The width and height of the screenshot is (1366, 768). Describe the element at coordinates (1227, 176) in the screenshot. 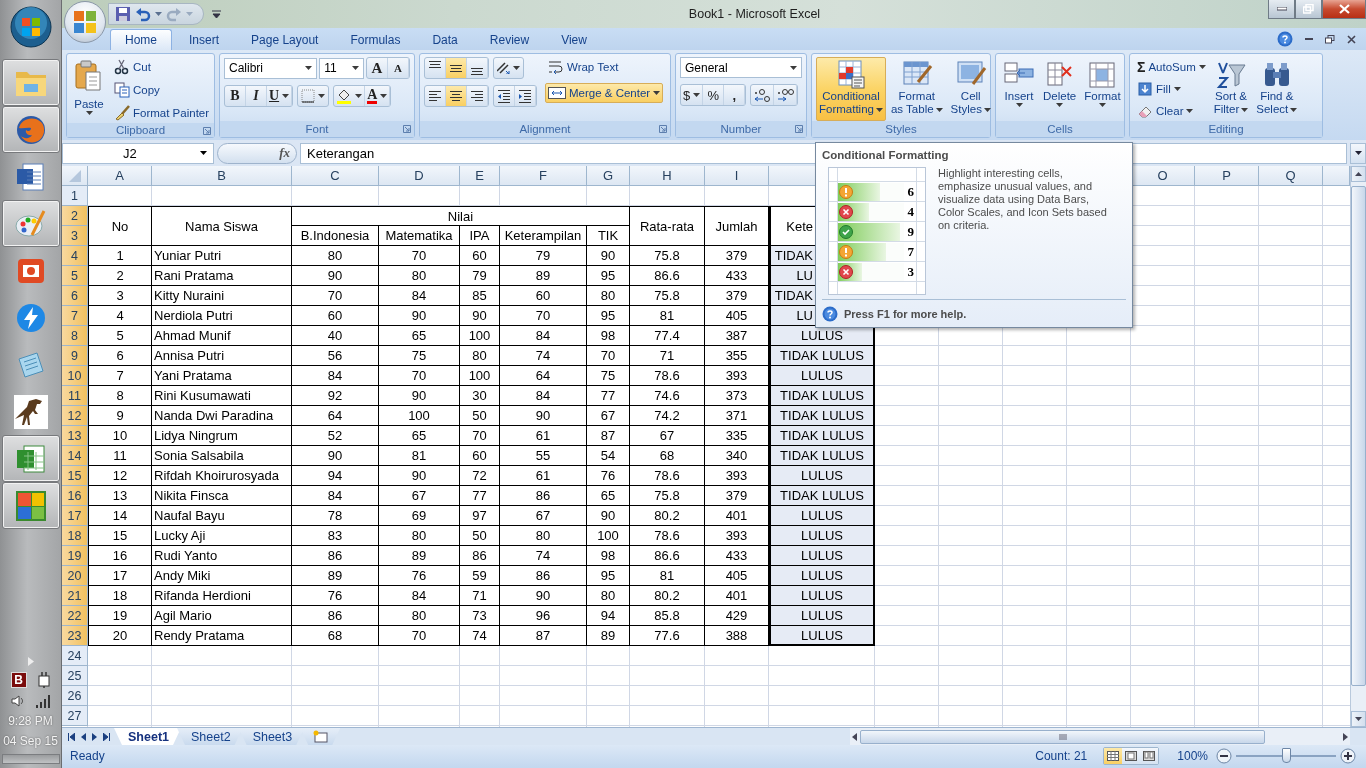

I see `column-header: P` at that location.